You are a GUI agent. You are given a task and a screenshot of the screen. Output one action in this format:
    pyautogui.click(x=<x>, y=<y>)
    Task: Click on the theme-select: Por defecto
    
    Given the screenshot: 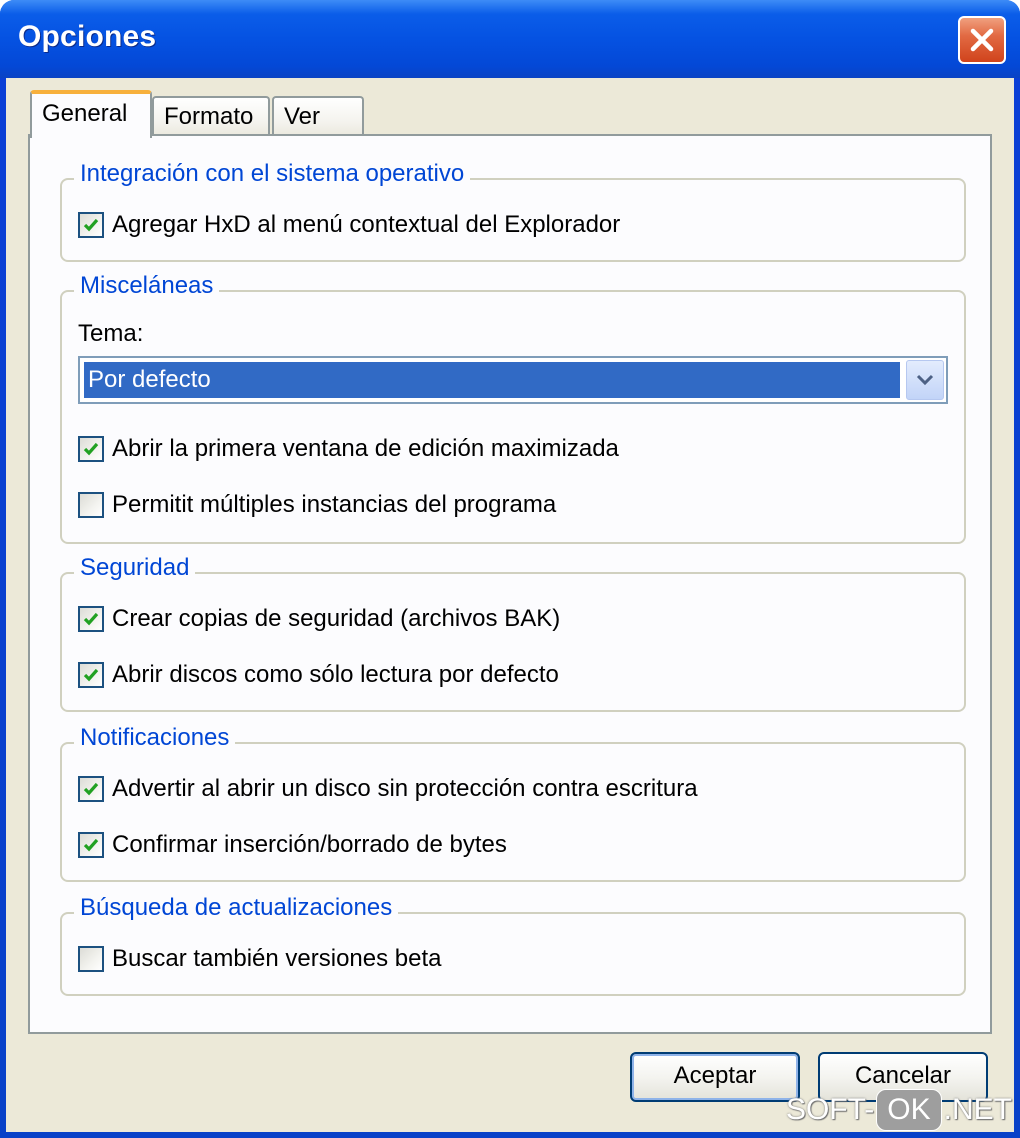 What is the action you would take?
    pyautogui.click(x=513, y=380)
    